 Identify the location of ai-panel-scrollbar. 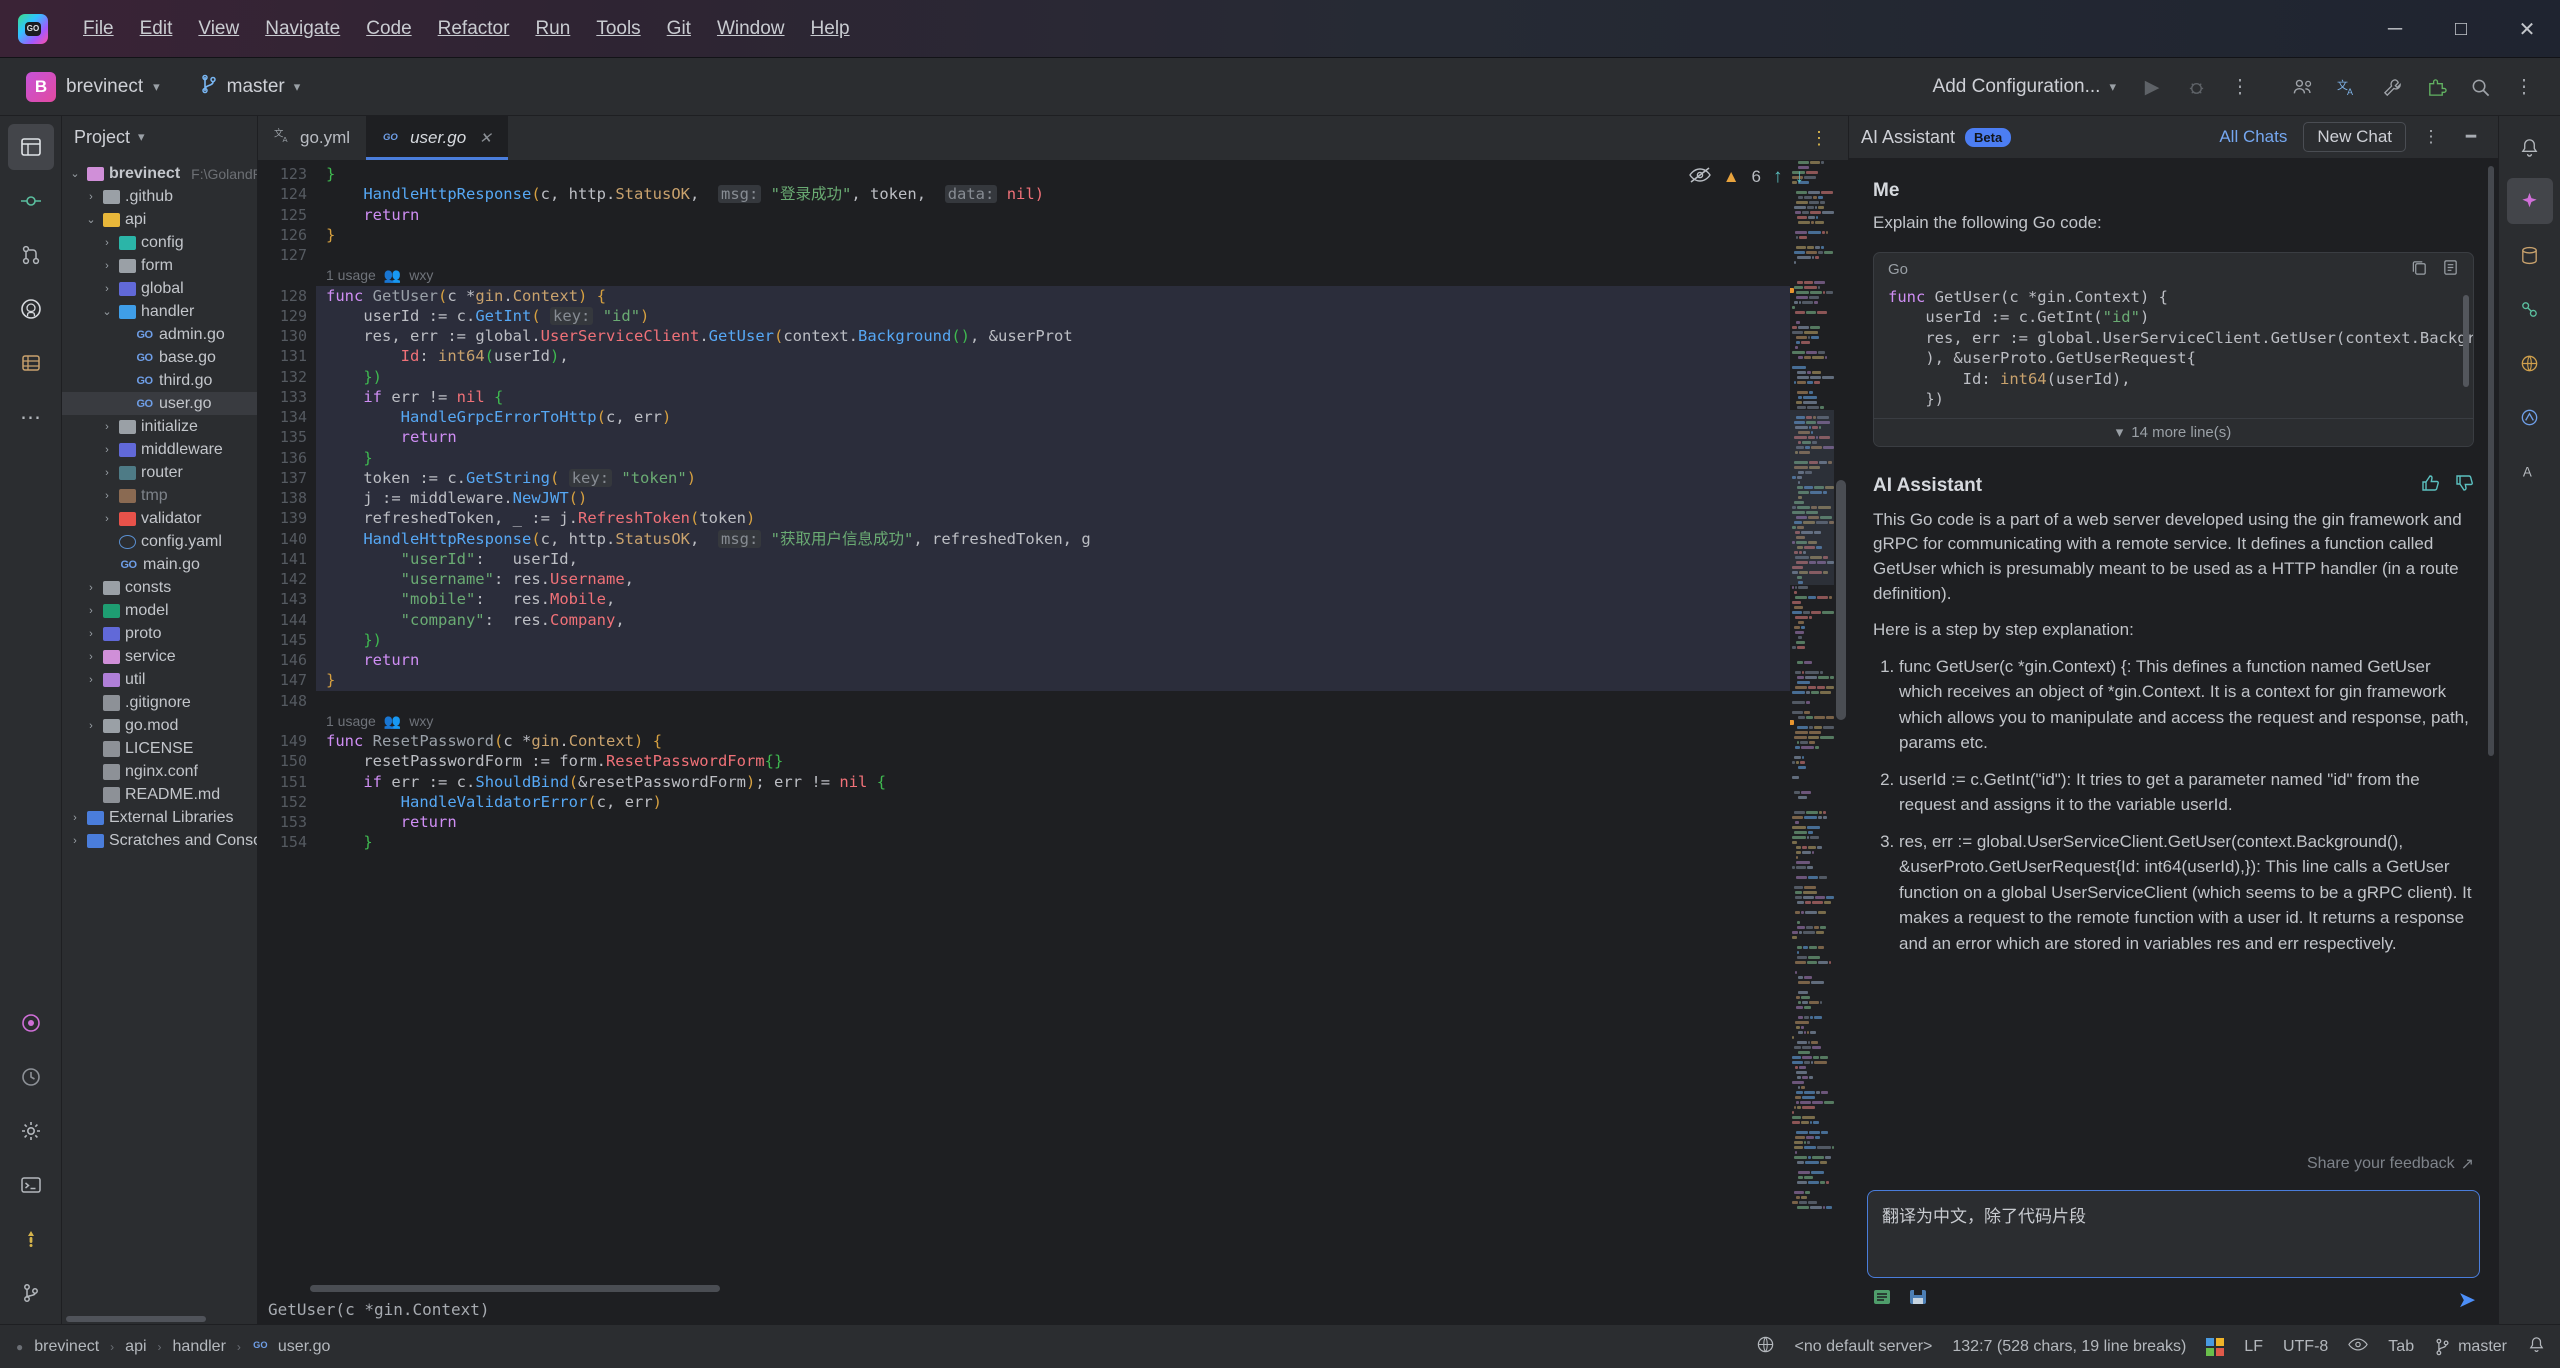
(2491, 461).